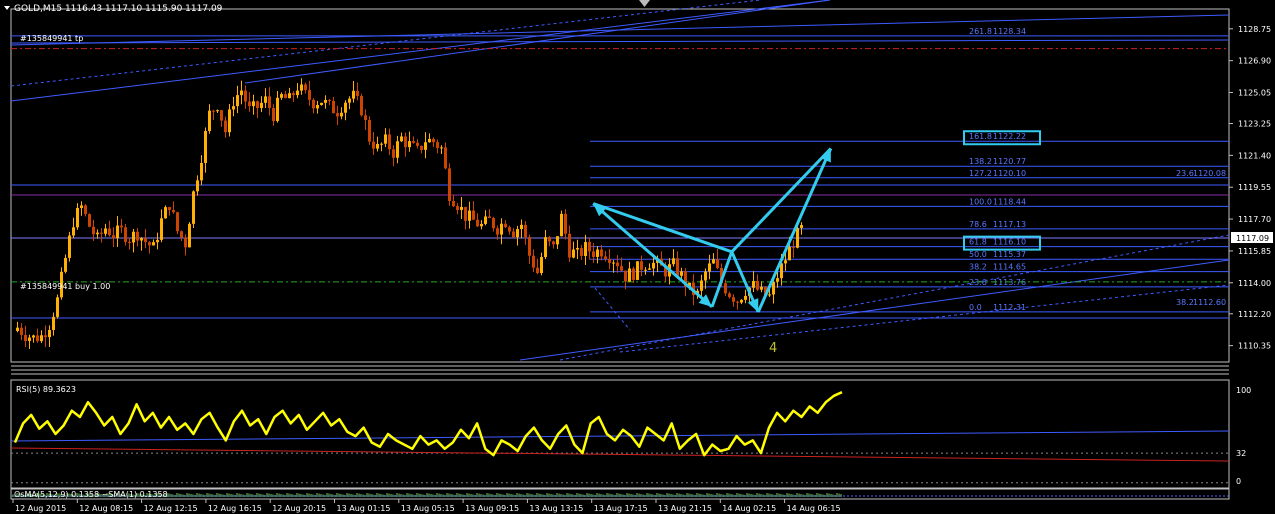  Describe the element at coordinates (1209, 302) in the screenshot. I see `fib-extra-price: 1112.60` at that location.